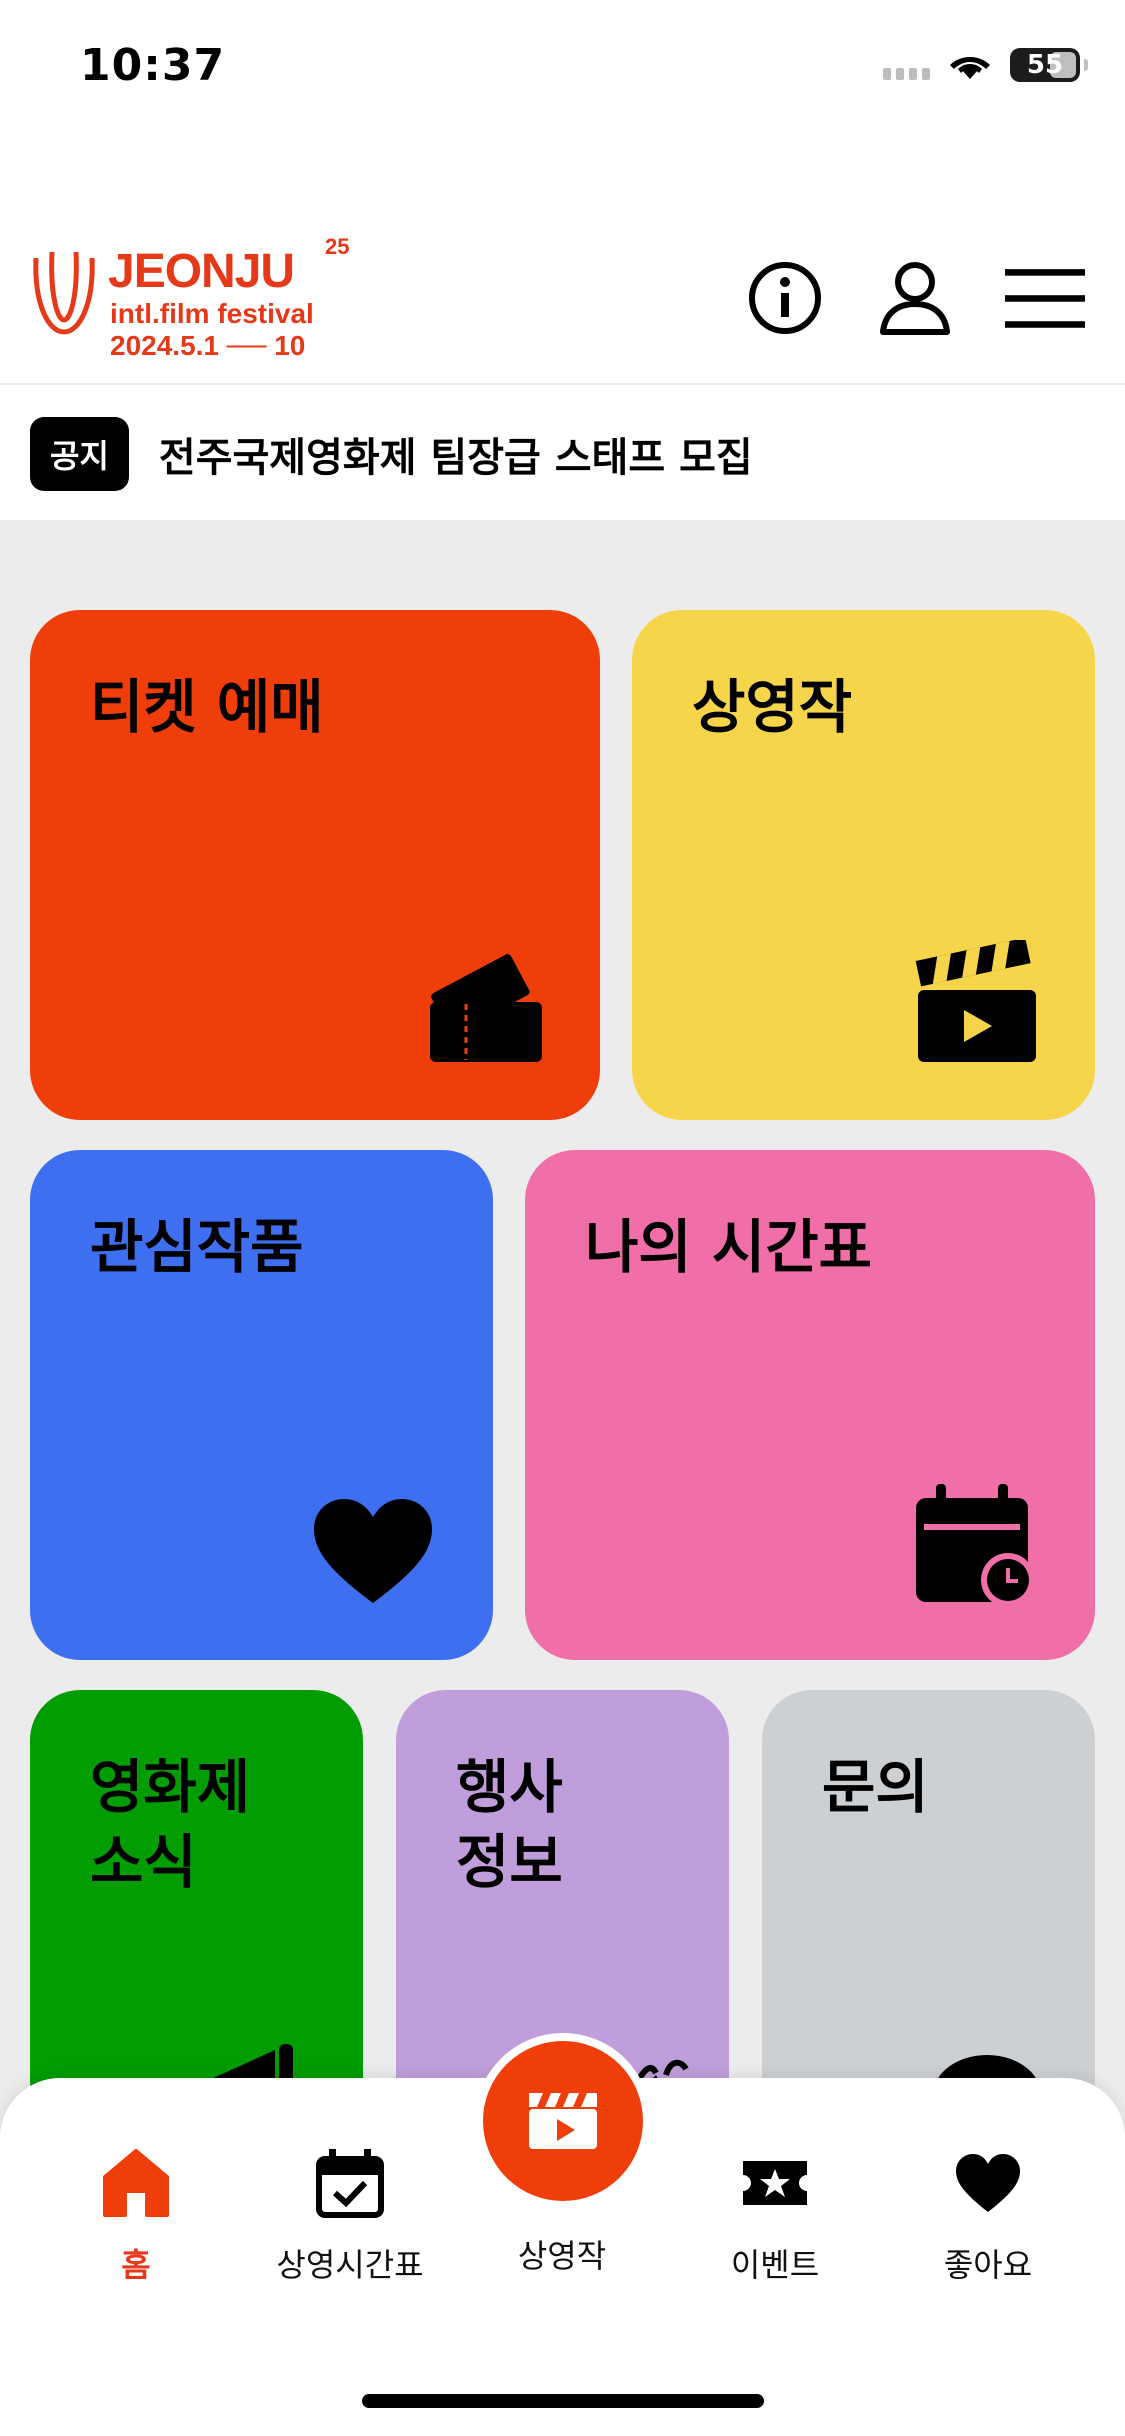 Image resolution: width=1125 pixels, height=2436 pixels. I want to click on notice-bar: 공지 전주국제영화제 팀장급 스태프 모집, so click(562, 453).